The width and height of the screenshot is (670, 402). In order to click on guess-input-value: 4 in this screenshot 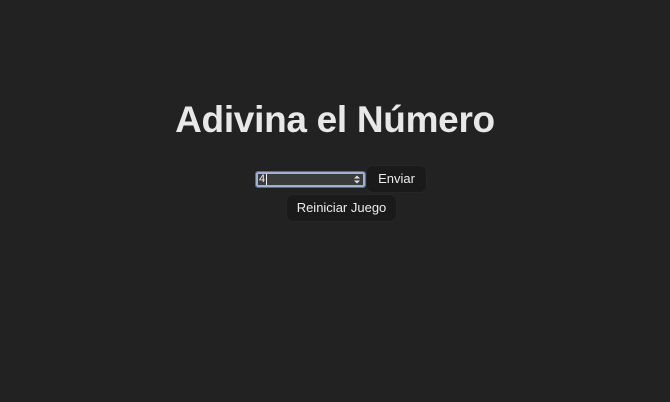, I will do `click(262, 179)`.